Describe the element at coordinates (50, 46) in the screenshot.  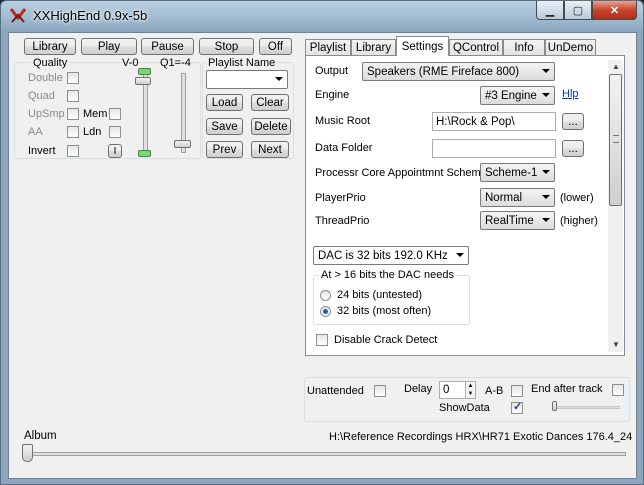
I see `library-button: Library` at that location.